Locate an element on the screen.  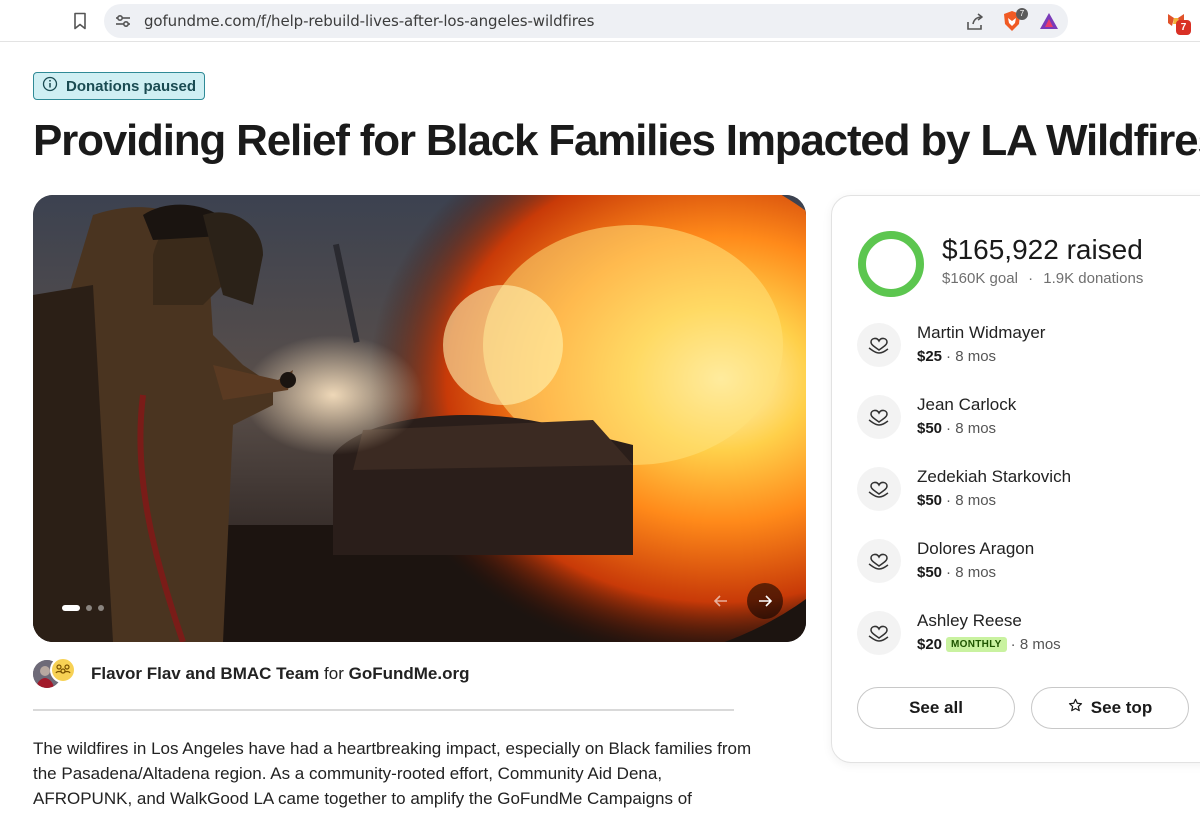
arrow-left-icon is located at coordinates (721, 601).